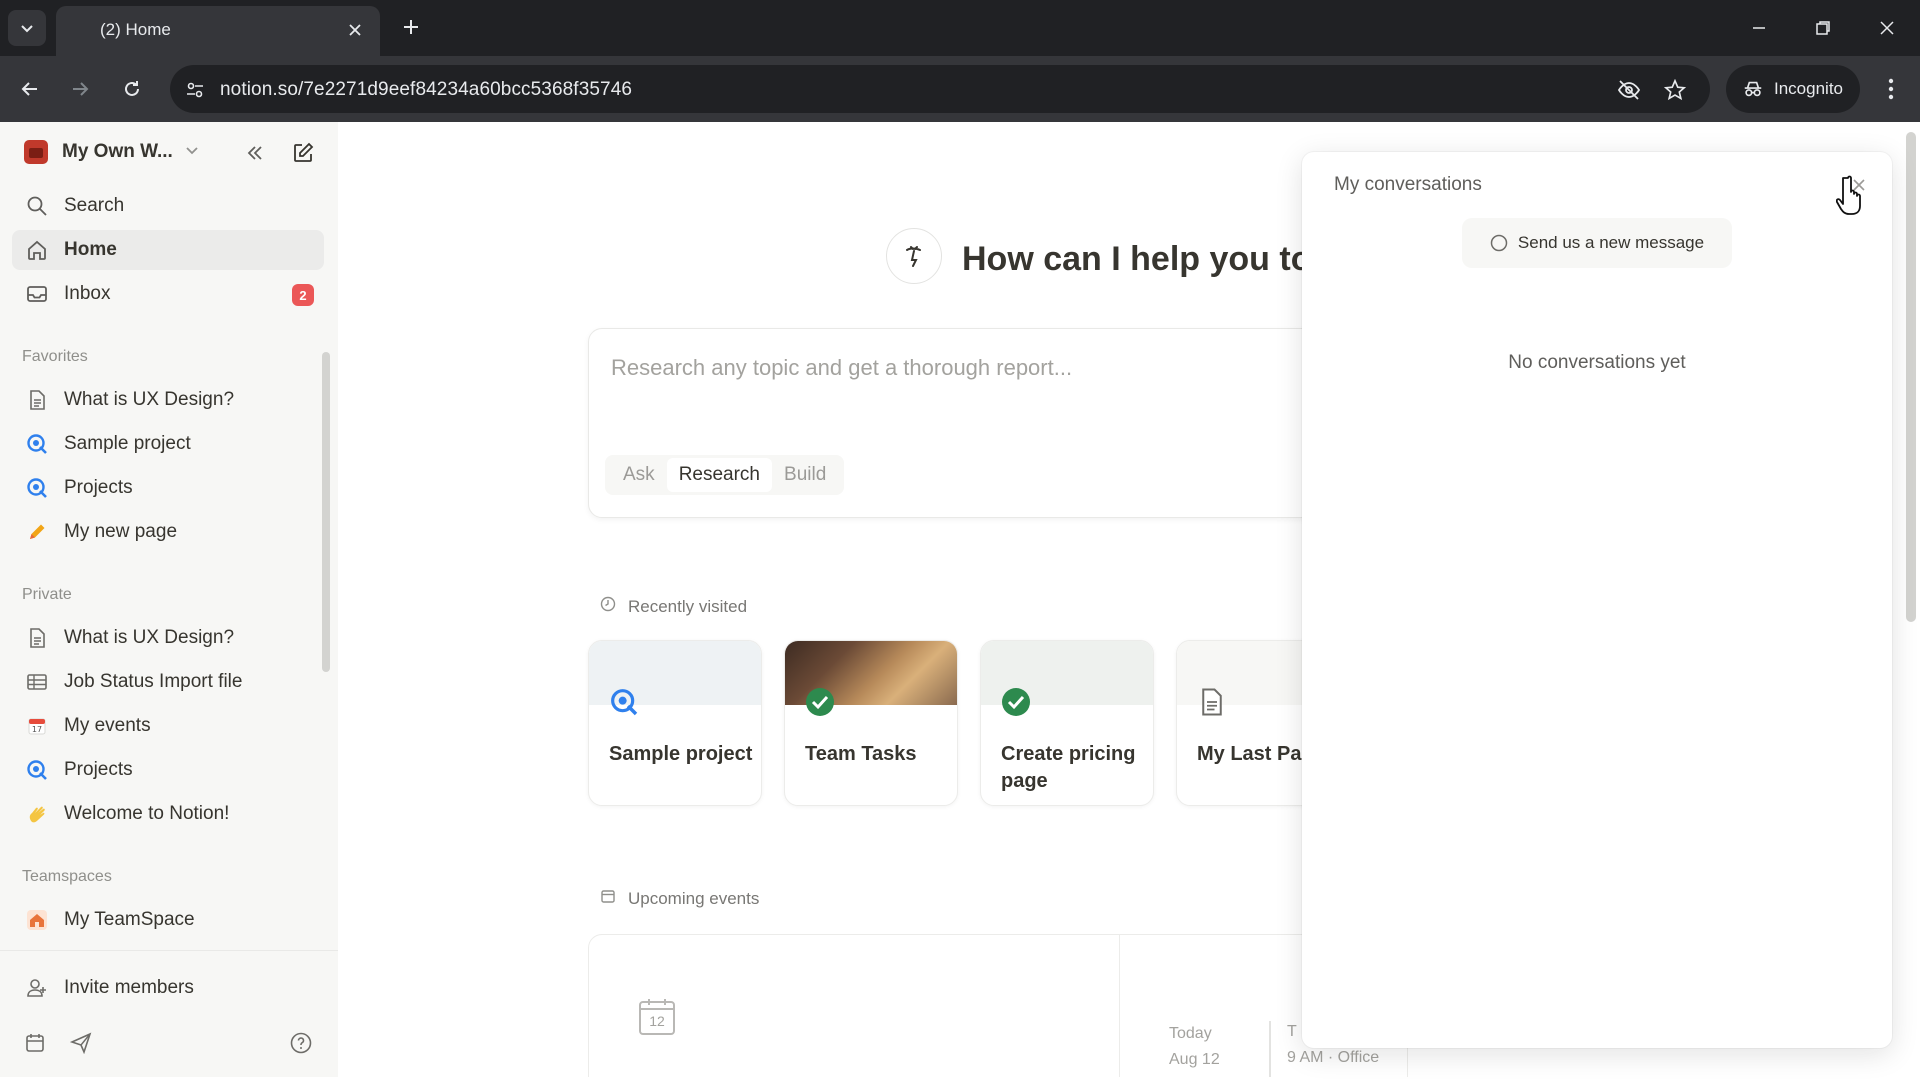  What do you see at coordinates (1808, 88) in the screenshot?
I see `incognito-label: Incognito` at bounding box center [1808, 88].